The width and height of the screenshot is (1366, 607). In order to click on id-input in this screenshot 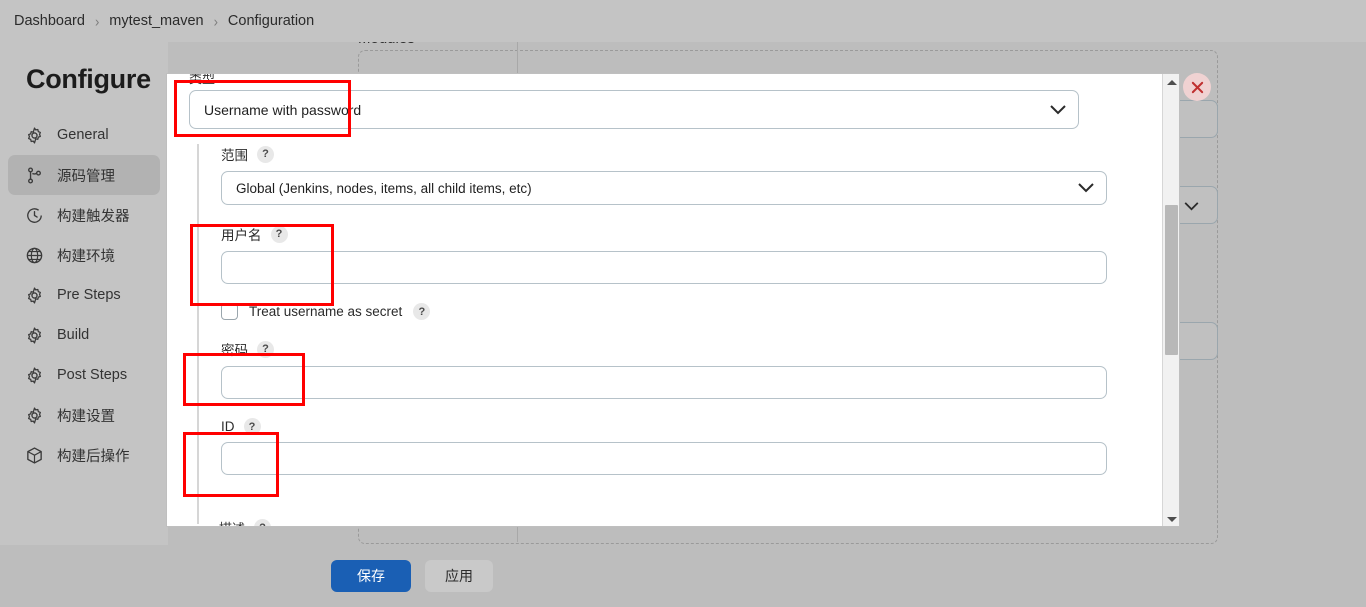, I will do `click(664, 458)`.